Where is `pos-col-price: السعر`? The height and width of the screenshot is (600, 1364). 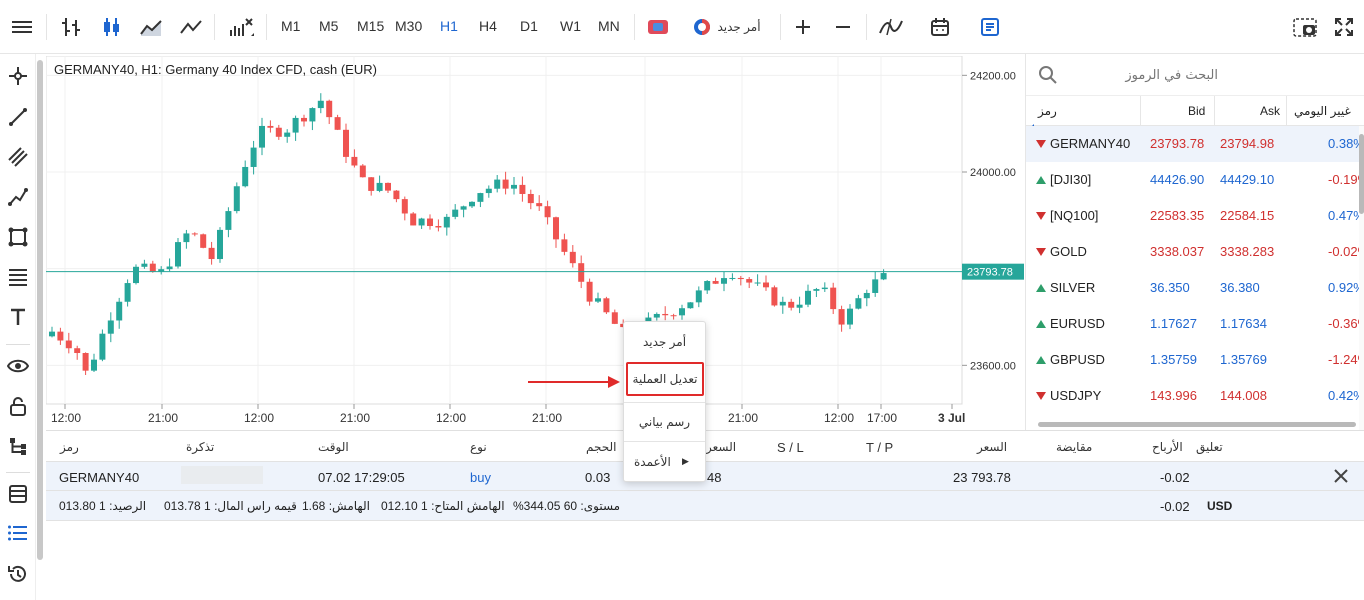
pos-col-price: السعر is located at coordinates (992, 447).